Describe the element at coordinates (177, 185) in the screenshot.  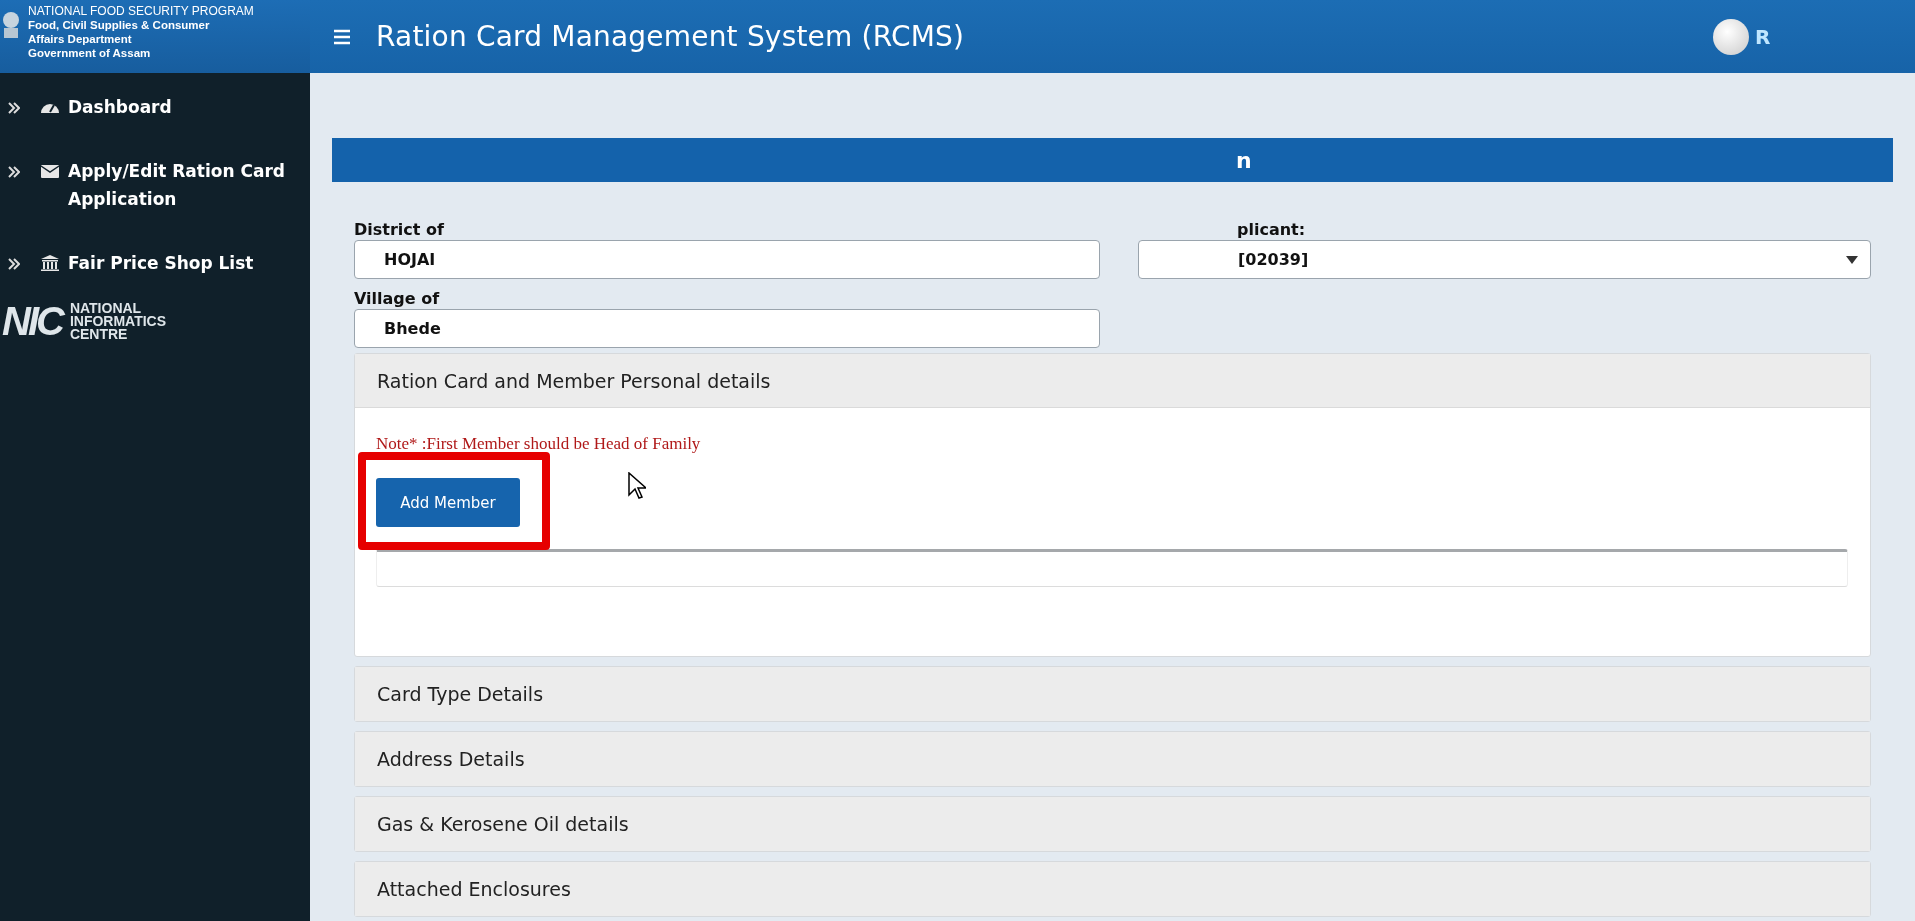
I see `sidebar-item-label: Apply/Edit Ration Card Application` at that location.